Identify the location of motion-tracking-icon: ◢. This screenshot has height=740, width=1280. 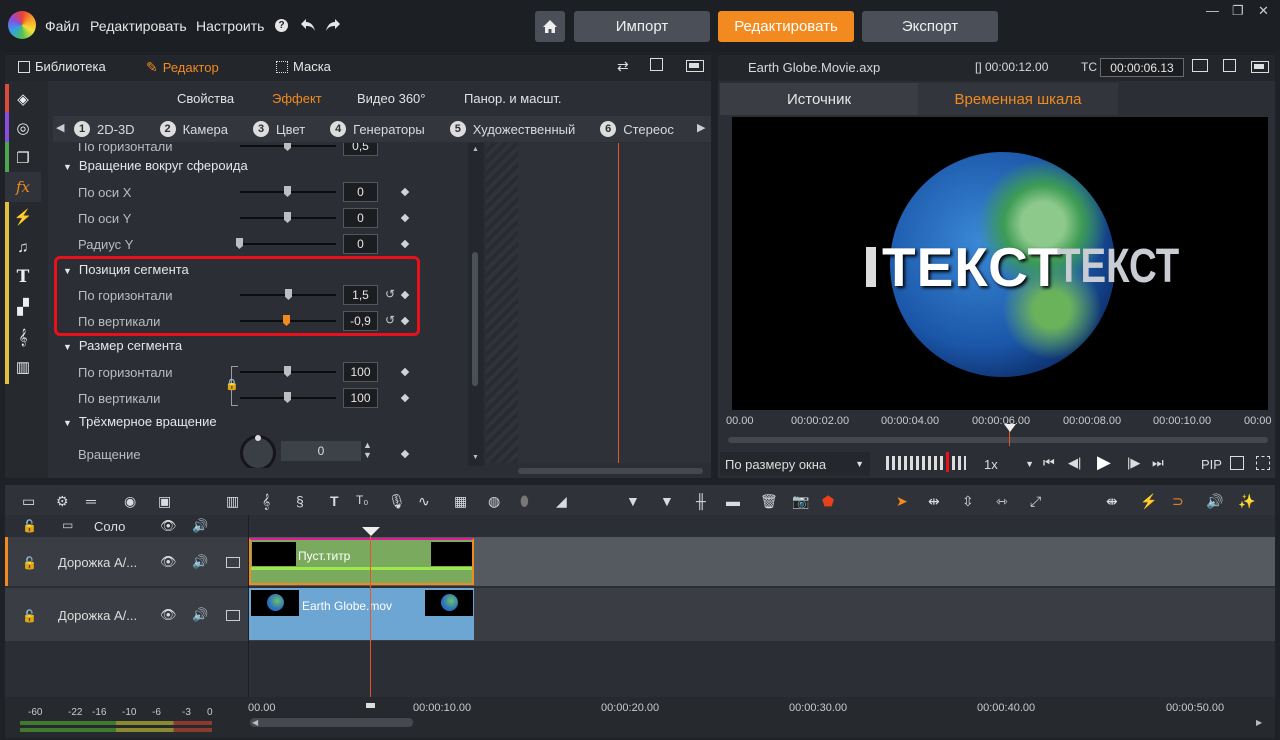
(561, 501).